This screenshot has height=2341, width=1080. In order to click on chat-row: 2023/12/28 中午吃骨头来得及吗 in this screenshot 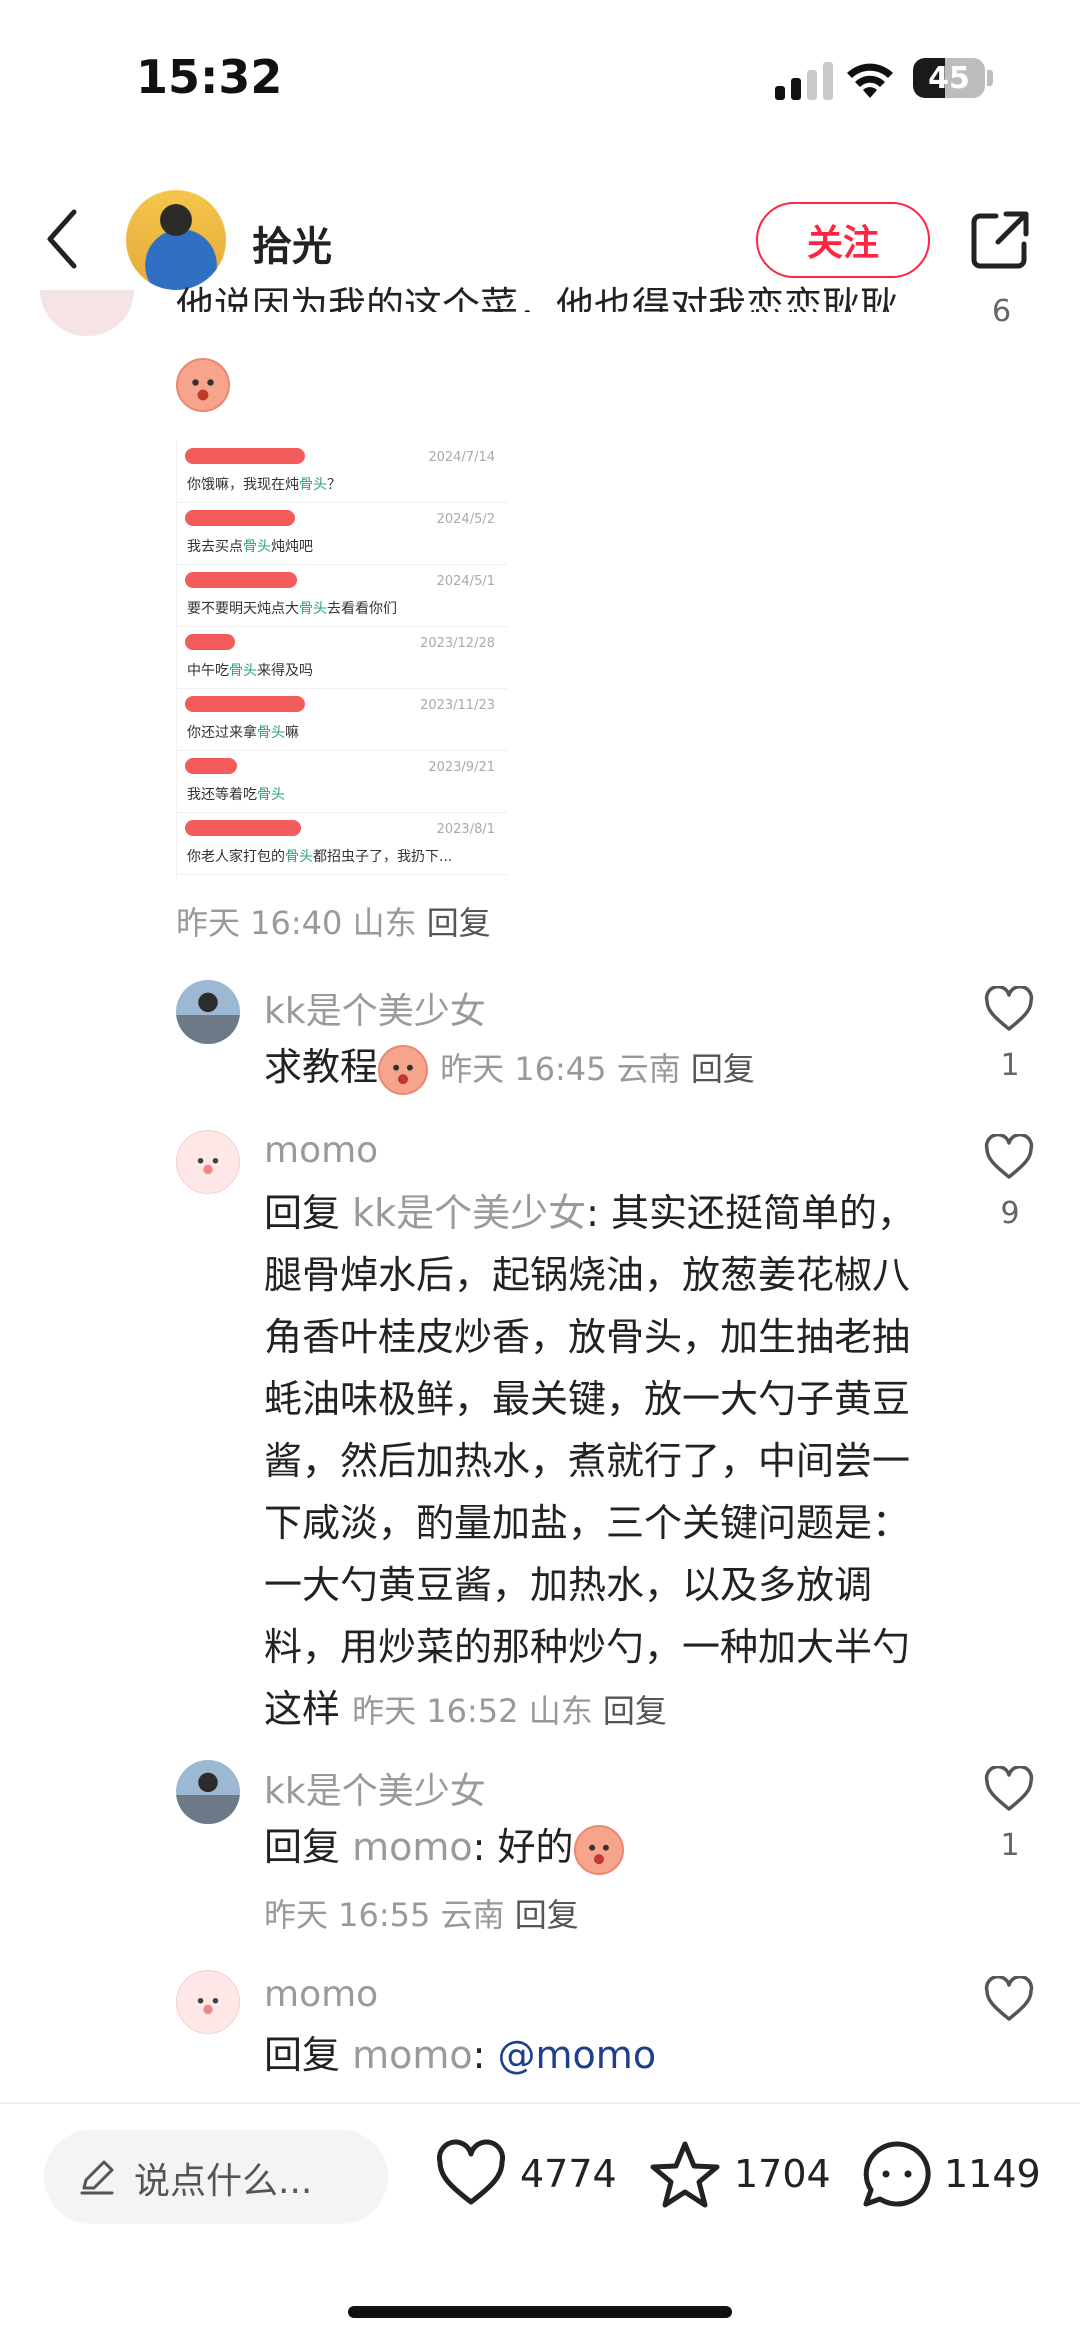, I will do `click(342, 657)`.